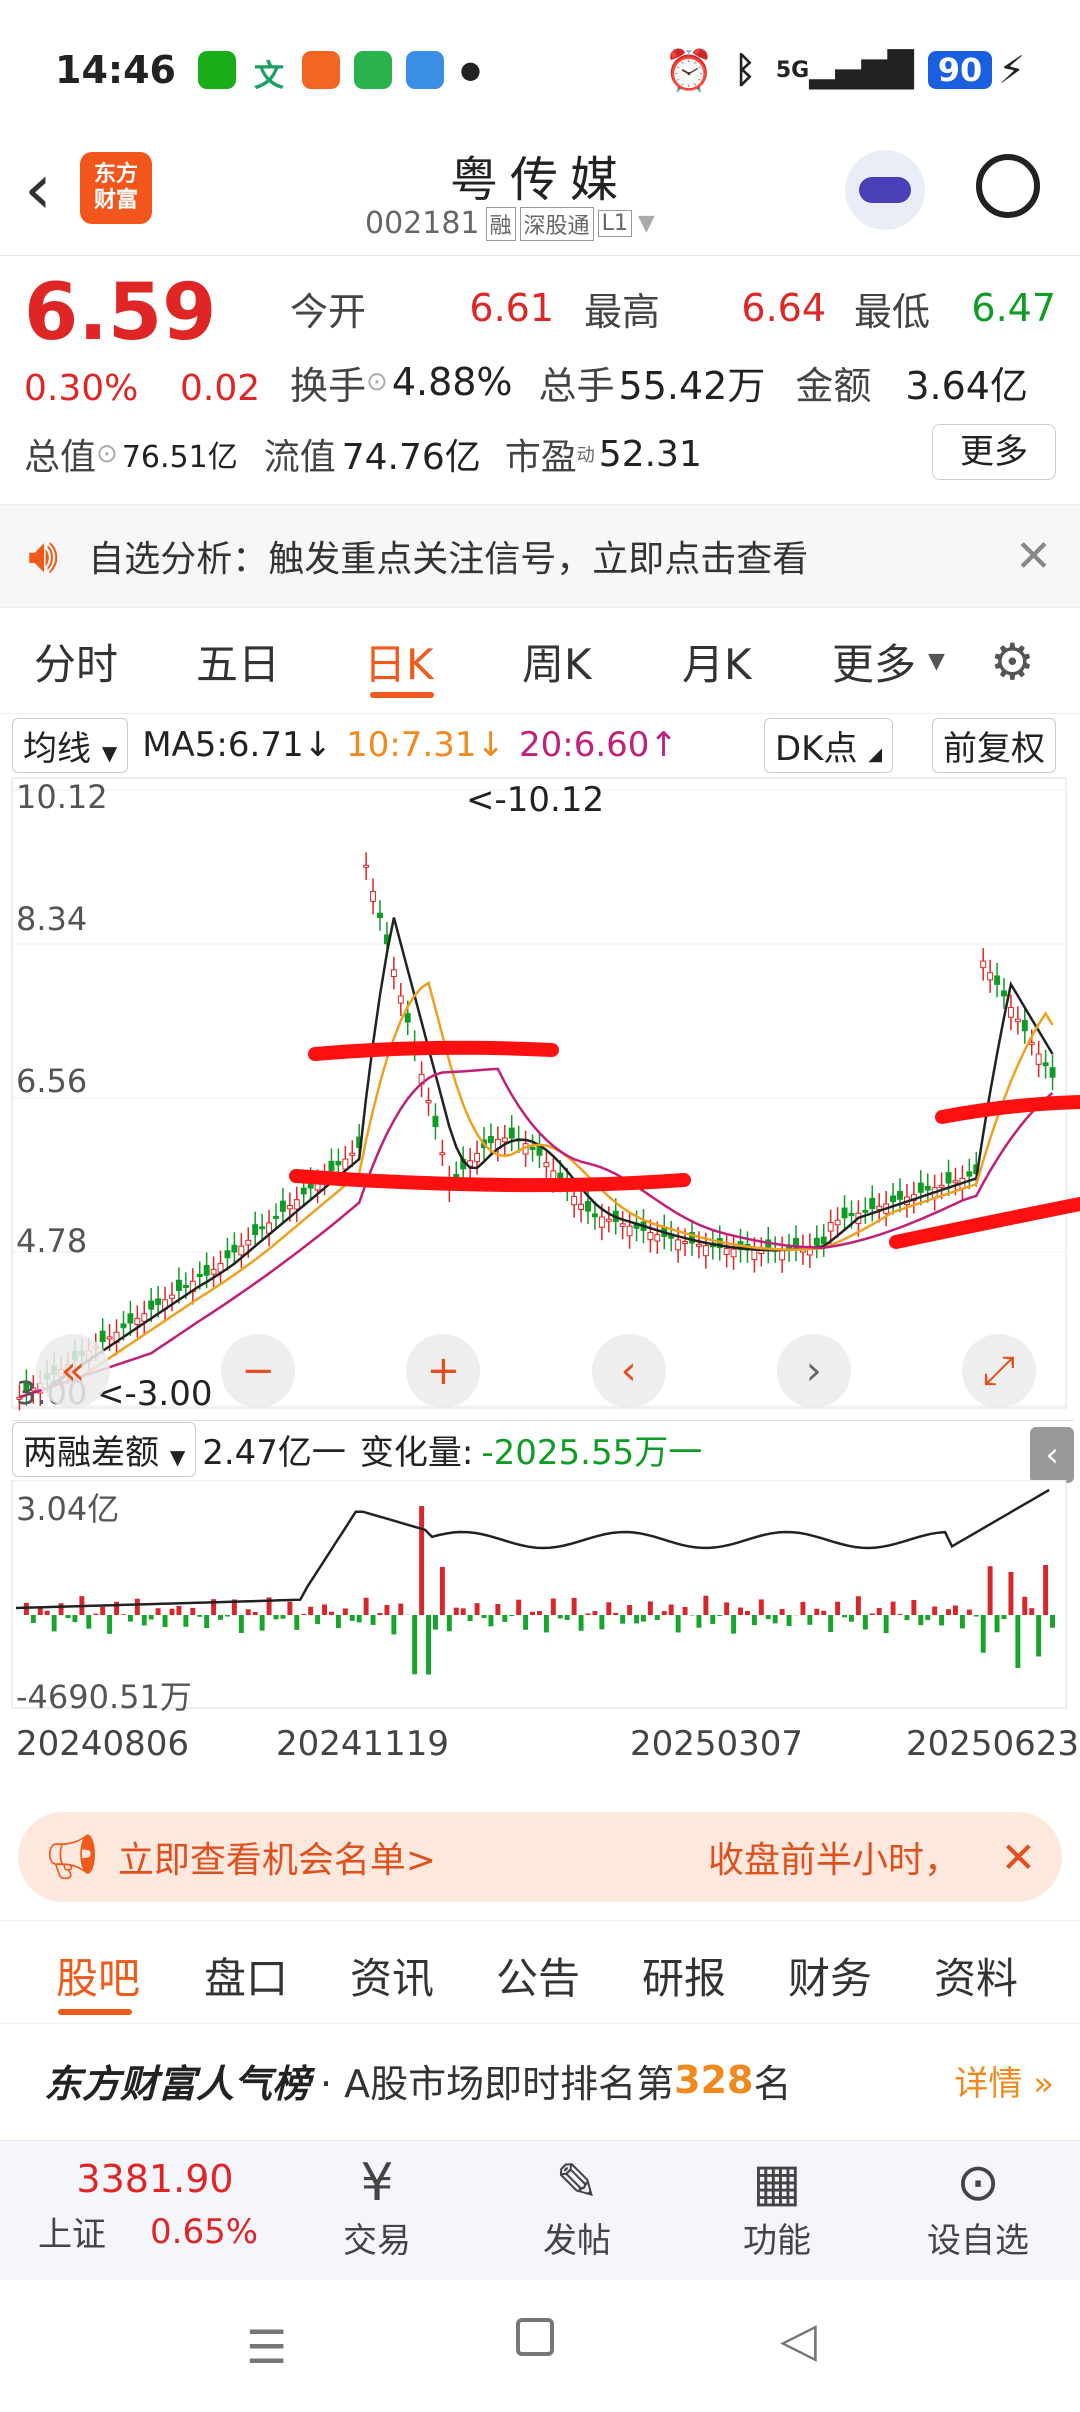 The height and width of the screenshot is (2412, 1080). Describe the element at coordinates (510, 223) in the screenshot. I see `stock-code-row: 002181 融 深股通 L1 ▼` at that location.